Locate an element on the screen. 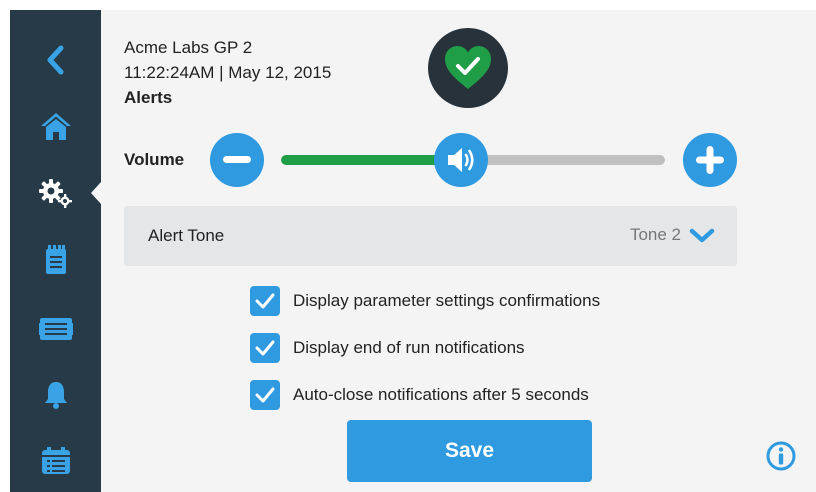 This screenshot has height=492, width=816. parameter-confirmations-checkbox is located at coordinates (265, 301).